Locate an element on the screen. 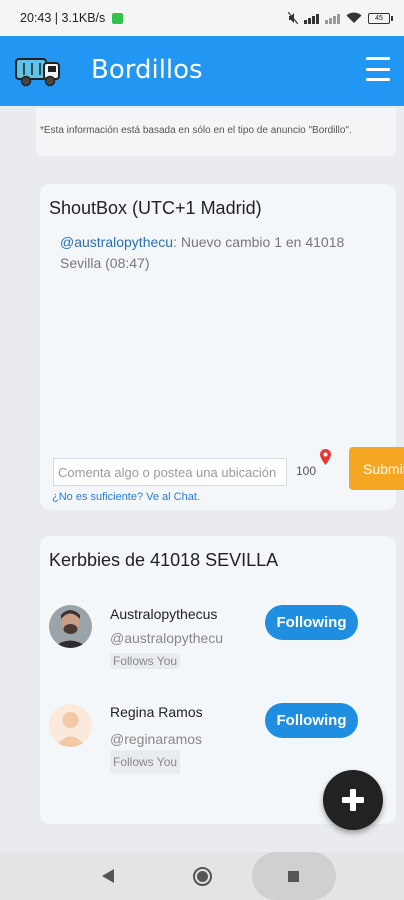  signal-2-icon is located at coordinates (332, 18).